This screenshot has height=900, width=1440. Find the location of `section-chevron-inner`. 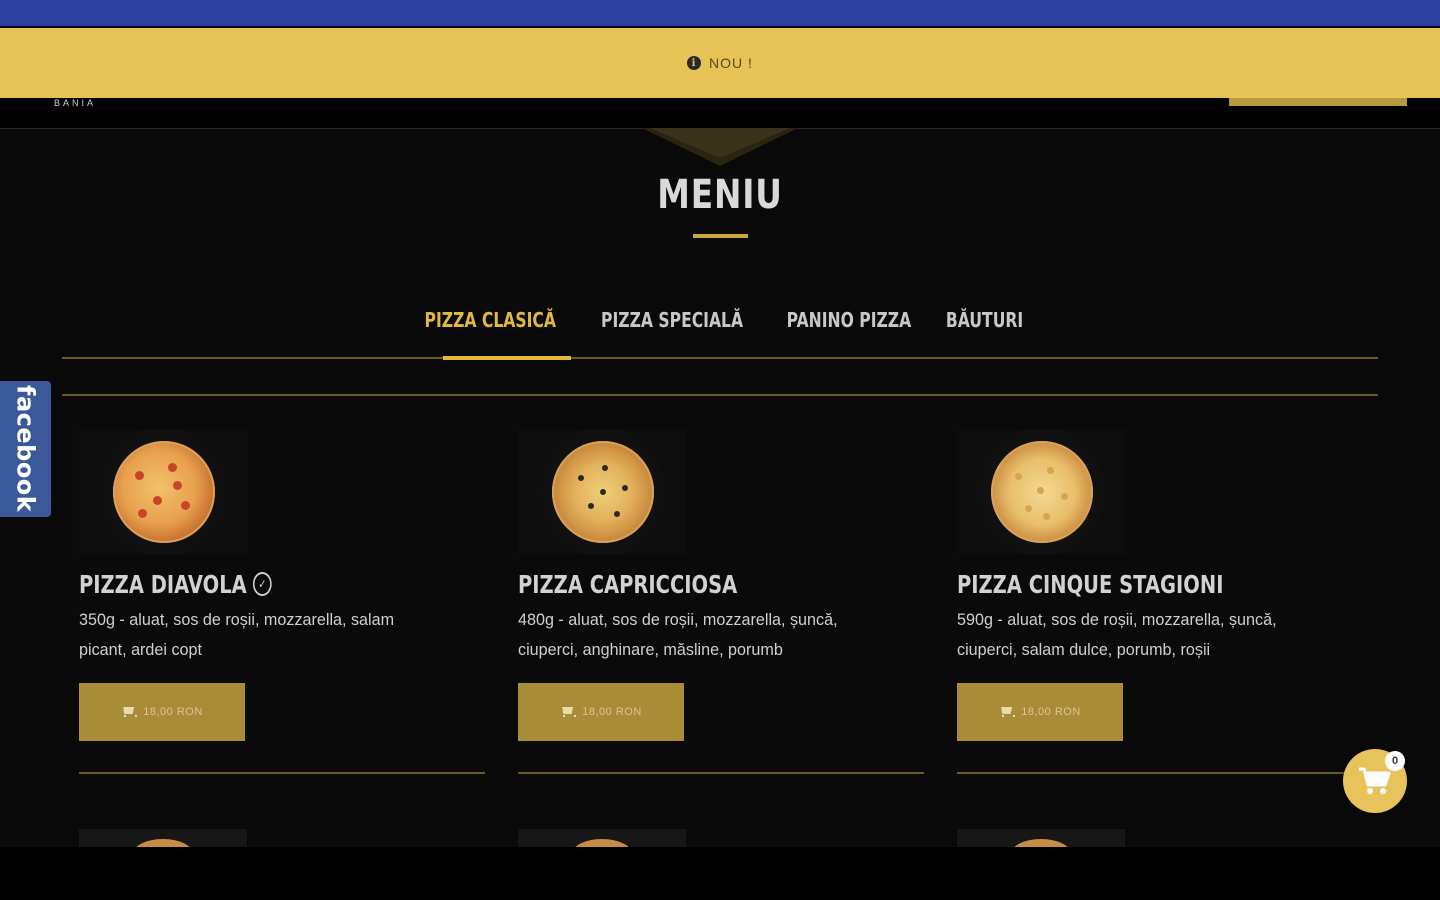

section-chevron-inner is located at coordinates (720, 143).